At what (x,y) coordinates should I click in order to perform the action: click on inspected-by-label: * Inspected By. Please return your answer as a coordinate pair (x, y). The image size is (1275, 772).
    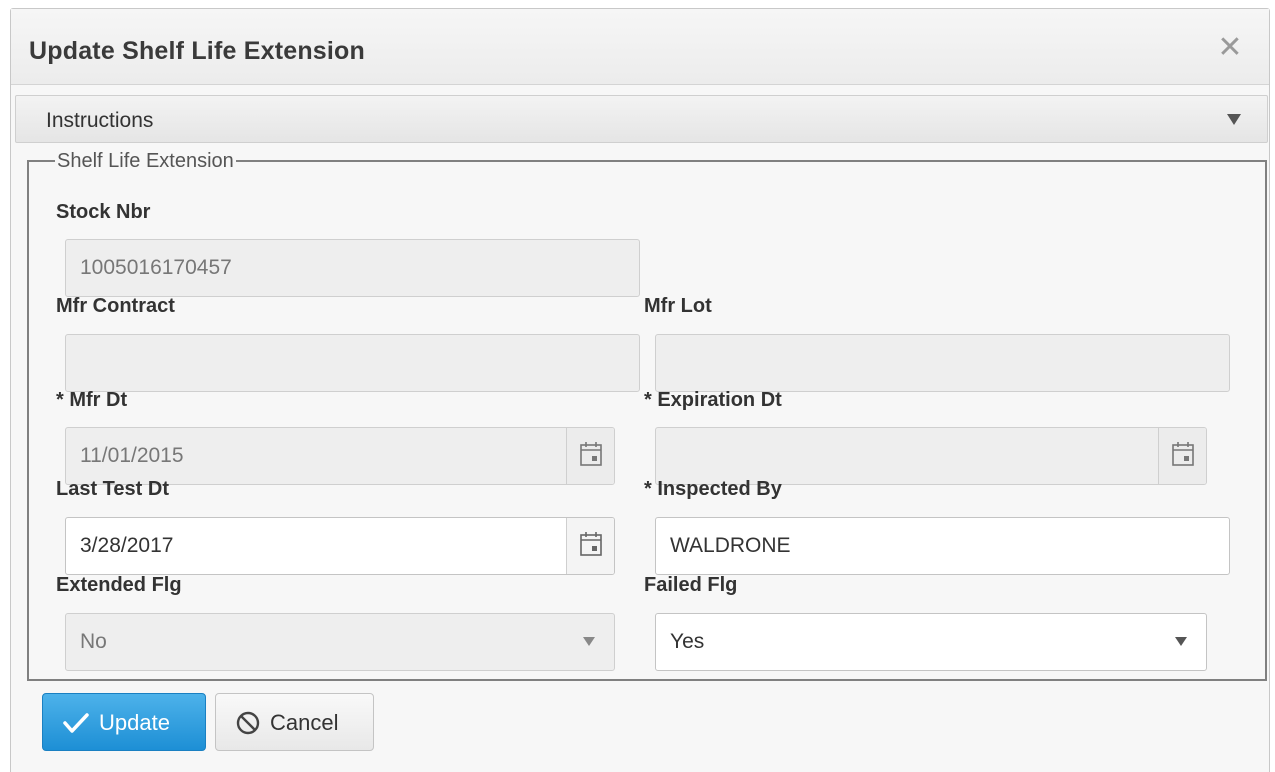
    Looking at the image, I should click on (713, 489).